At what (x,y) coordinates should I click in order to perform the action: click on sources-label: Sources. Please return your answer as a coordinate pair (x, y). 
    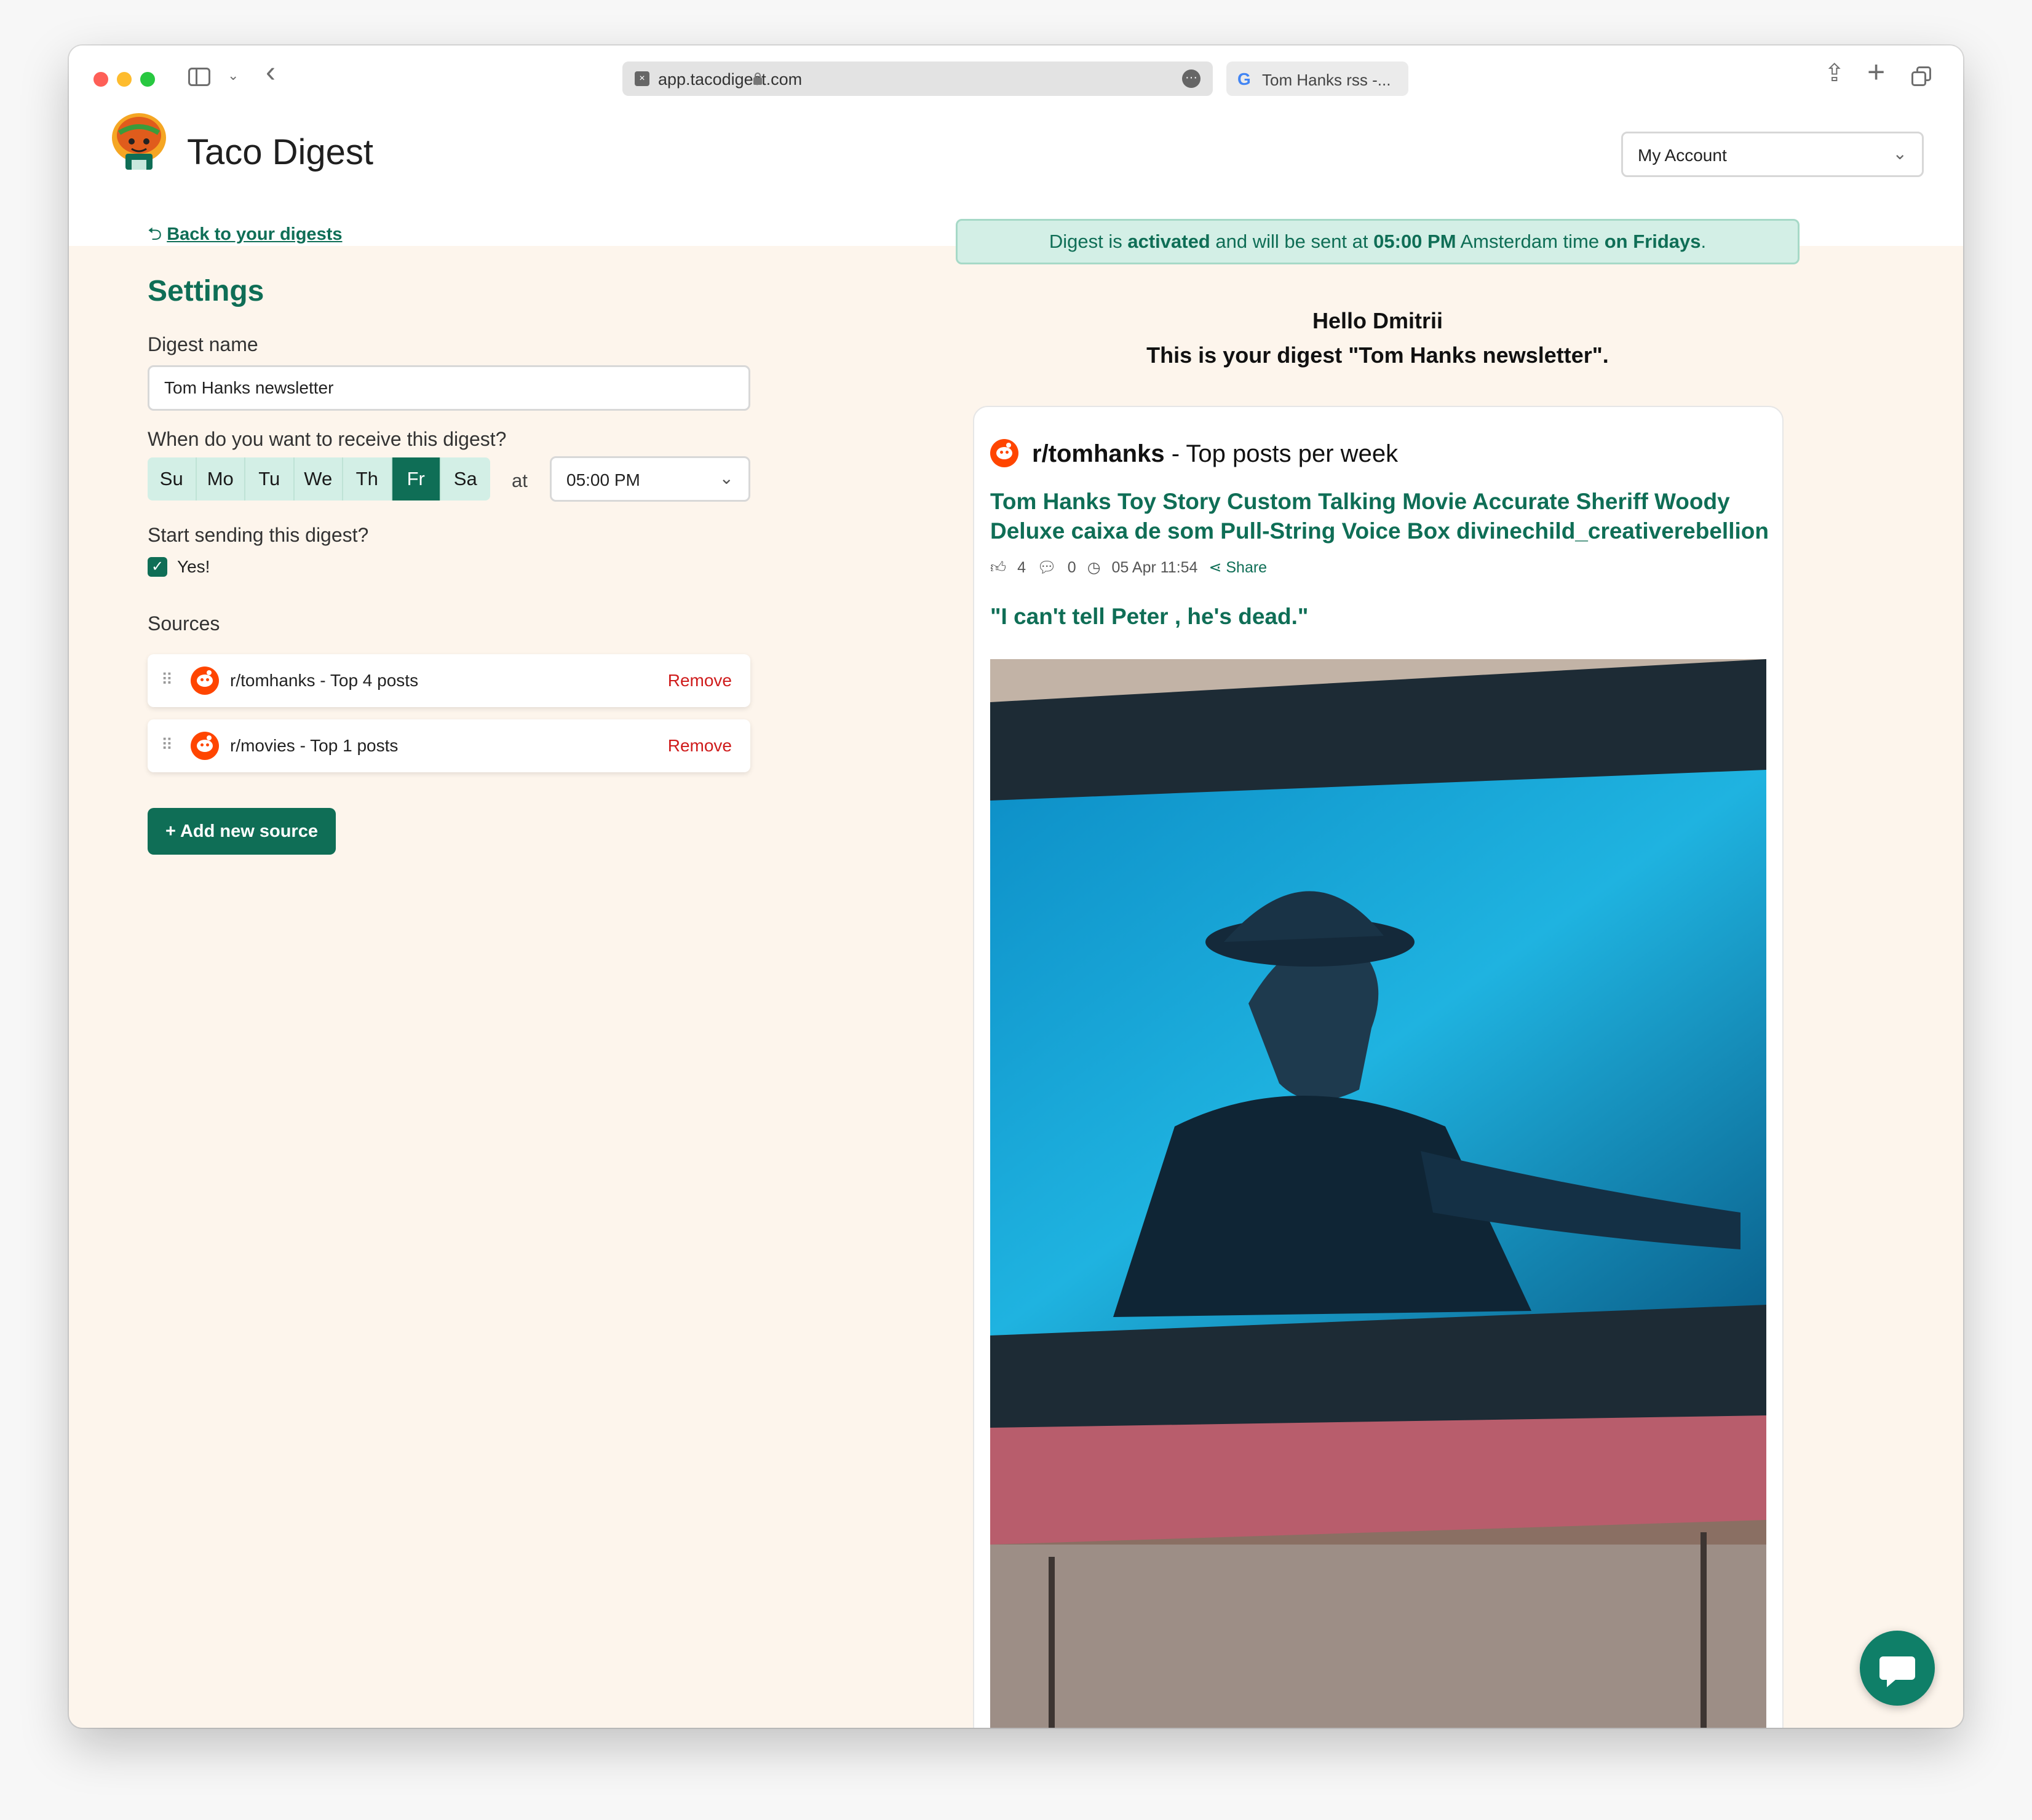
    Looking at the image, I should click on (184, 624).